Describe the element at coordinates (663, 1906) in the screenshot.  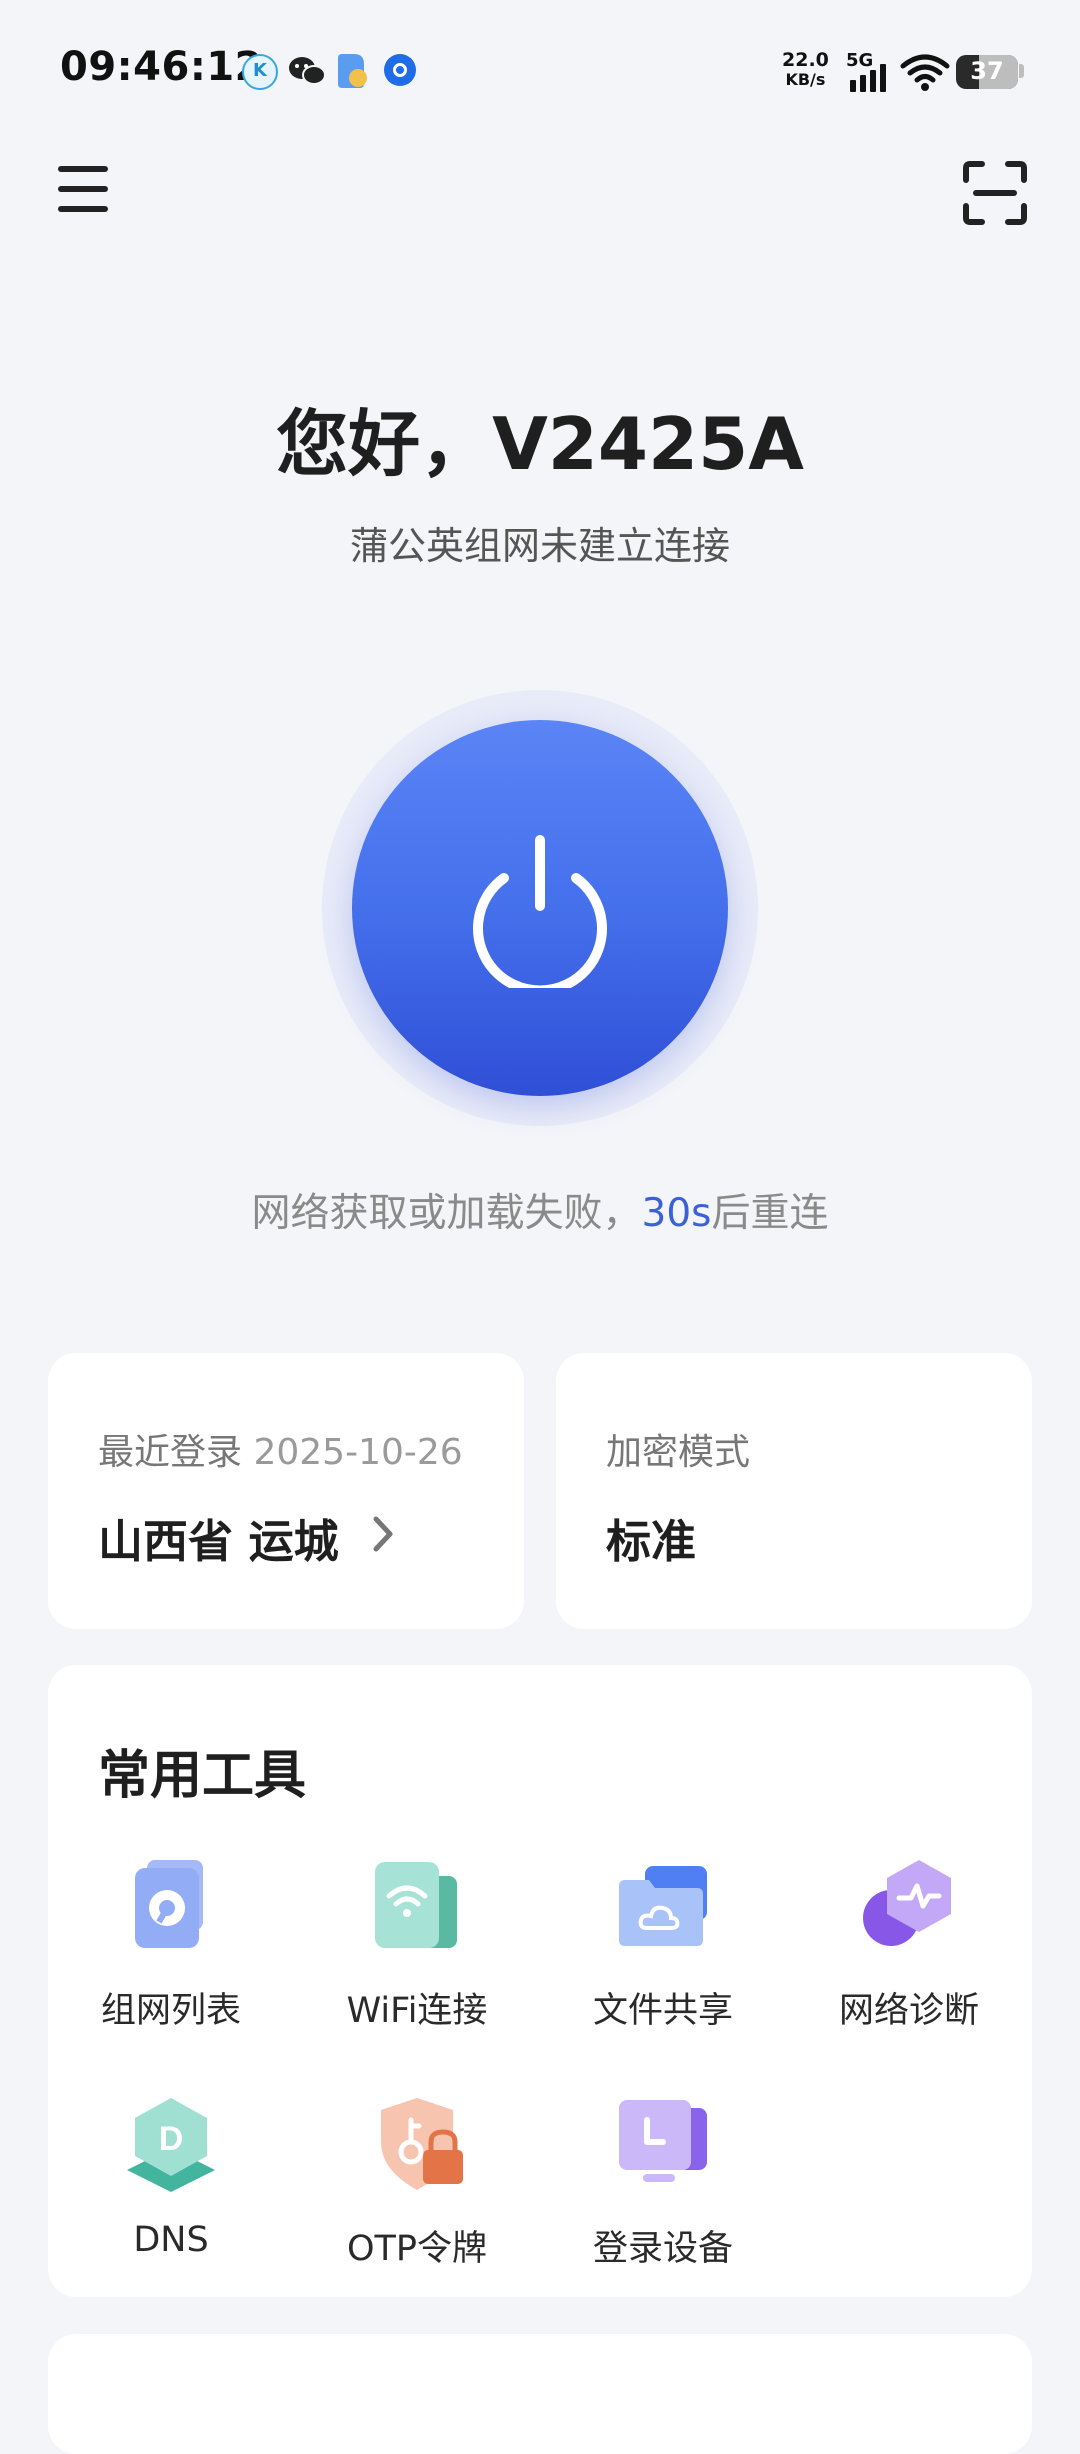
I see `cloud-folder-icon` at that location.